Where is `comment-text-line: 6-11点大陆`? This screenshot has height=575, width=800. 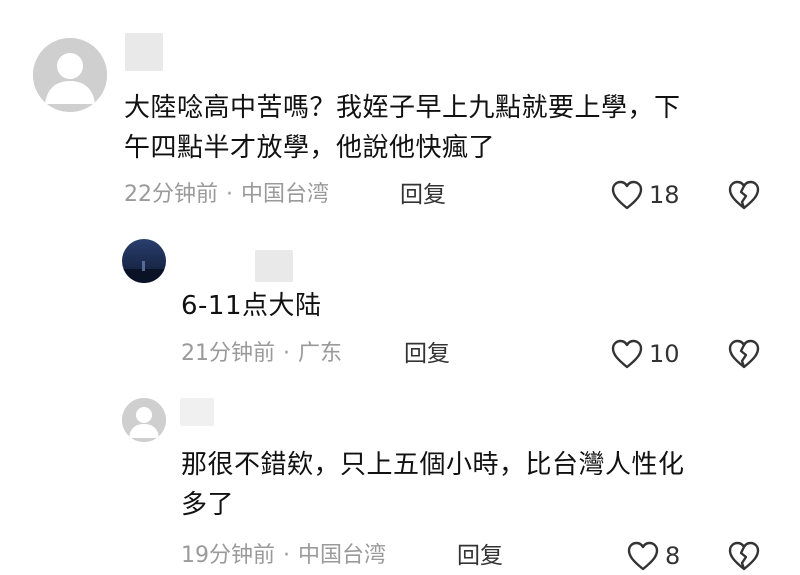
comment-text-line: 6-11点大陆 is located at coordinates (251, 306).